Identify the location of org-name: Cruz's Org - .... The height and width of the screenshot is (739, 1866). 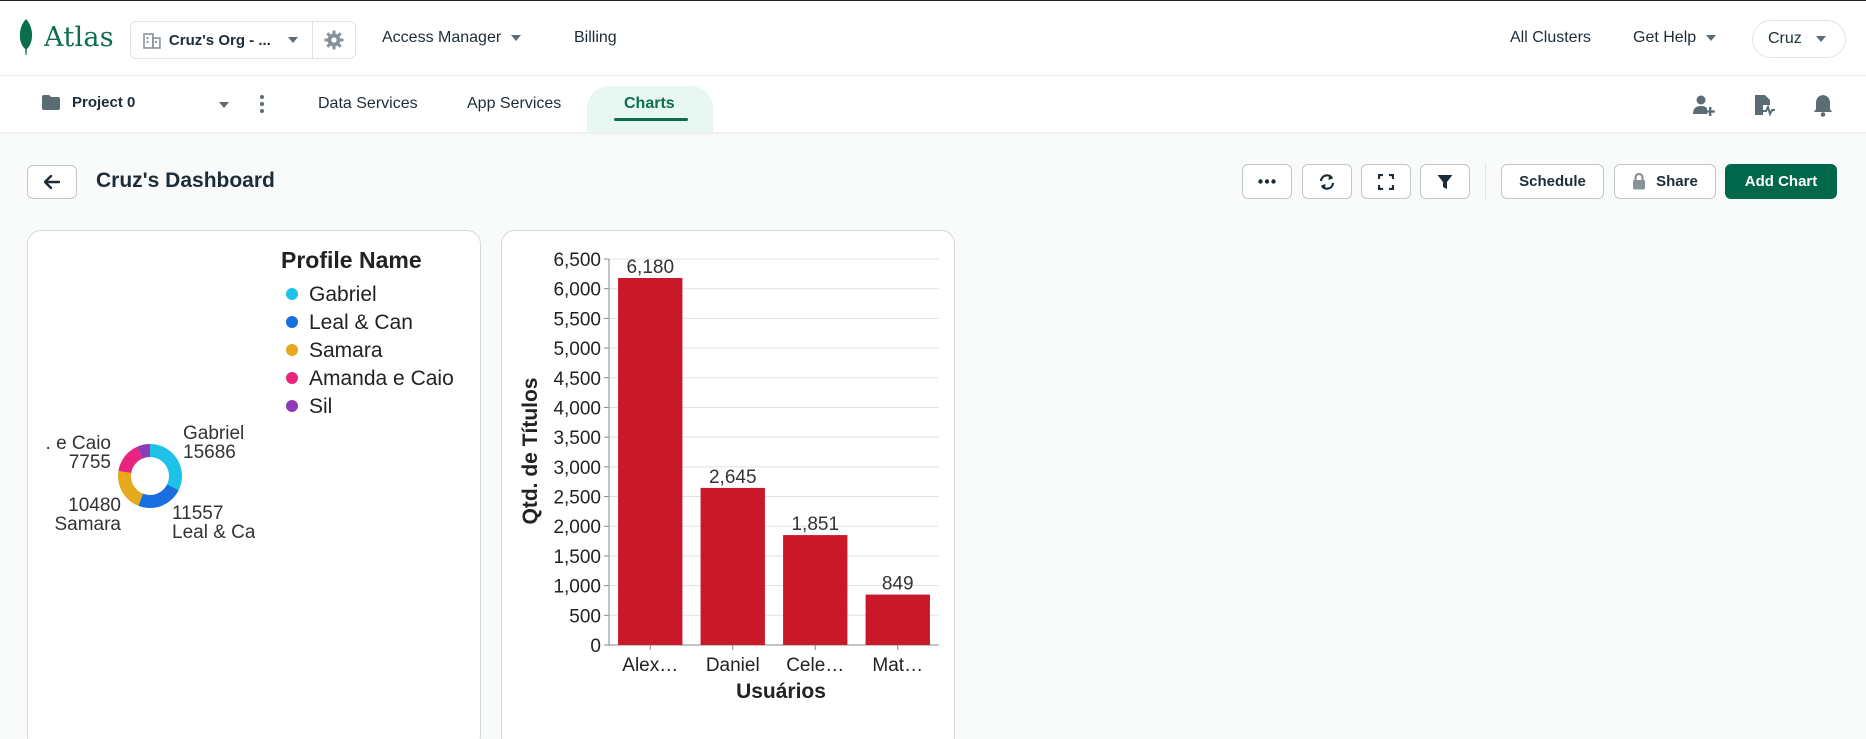
(219, 40).